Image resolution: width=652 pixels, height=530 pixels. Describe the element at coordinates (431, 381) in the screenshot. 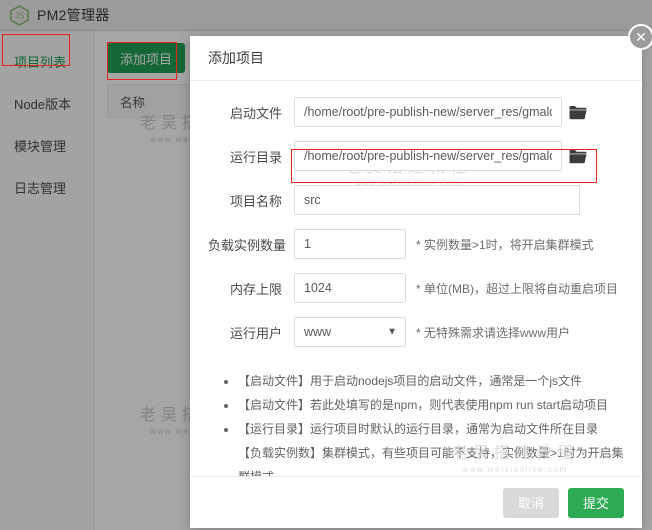

I see `help-item: 【启动文件】用于启动nodejs项目的启动文件，通常是一个js文件` at that location.